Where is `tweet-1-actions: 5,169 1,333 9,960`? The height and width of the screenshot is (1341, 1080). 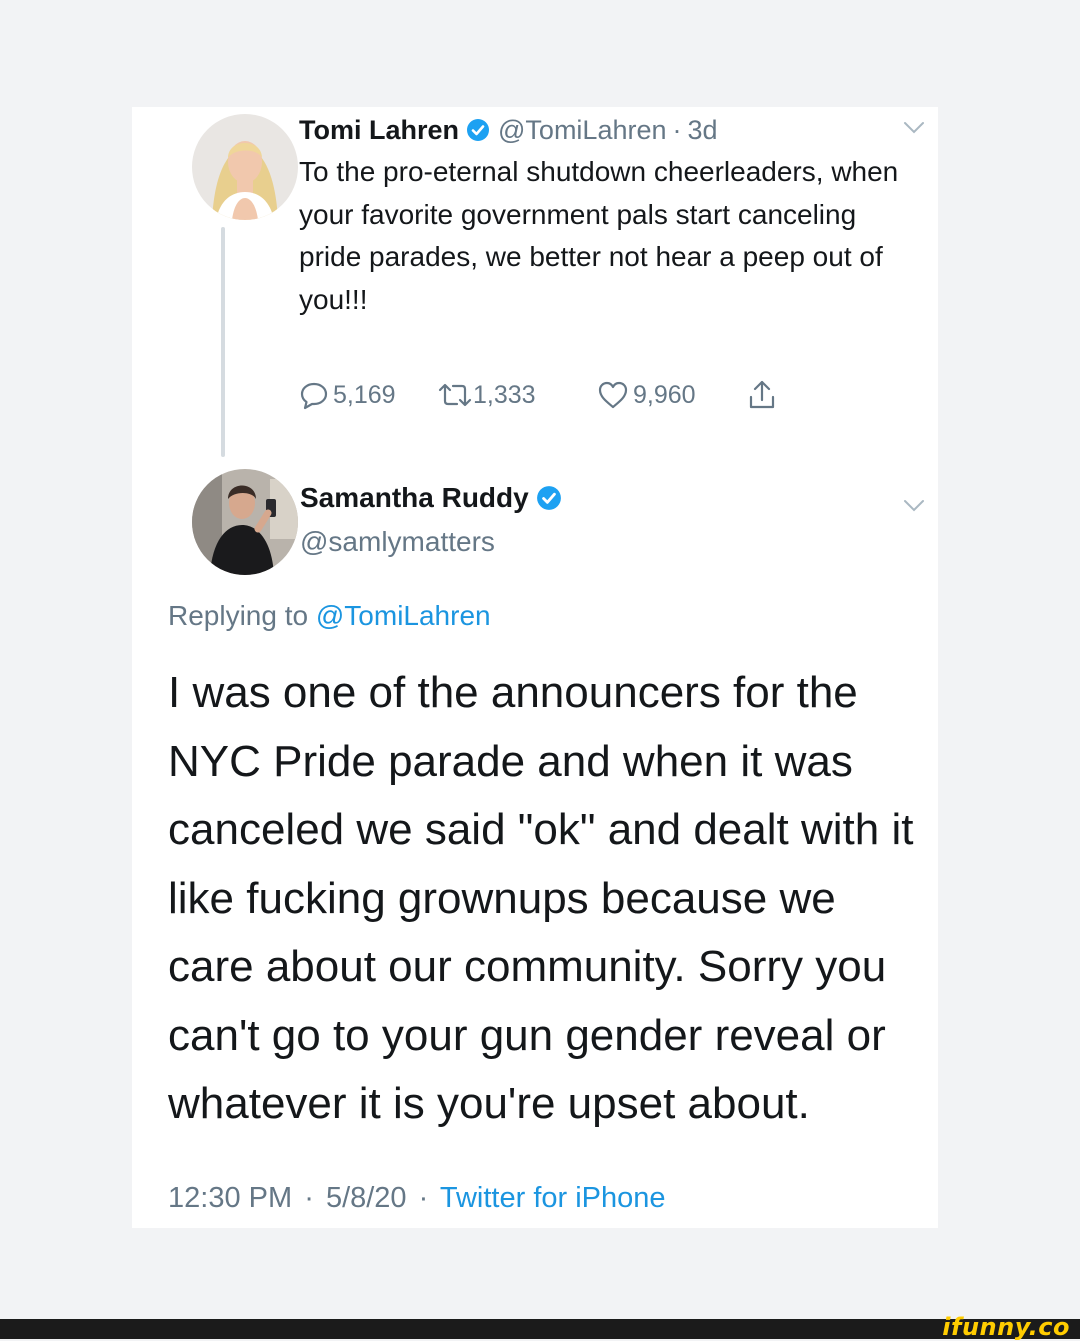 tweet-1-actions: 5,169 1,333 9,960 is located at coordinates (538, 395).